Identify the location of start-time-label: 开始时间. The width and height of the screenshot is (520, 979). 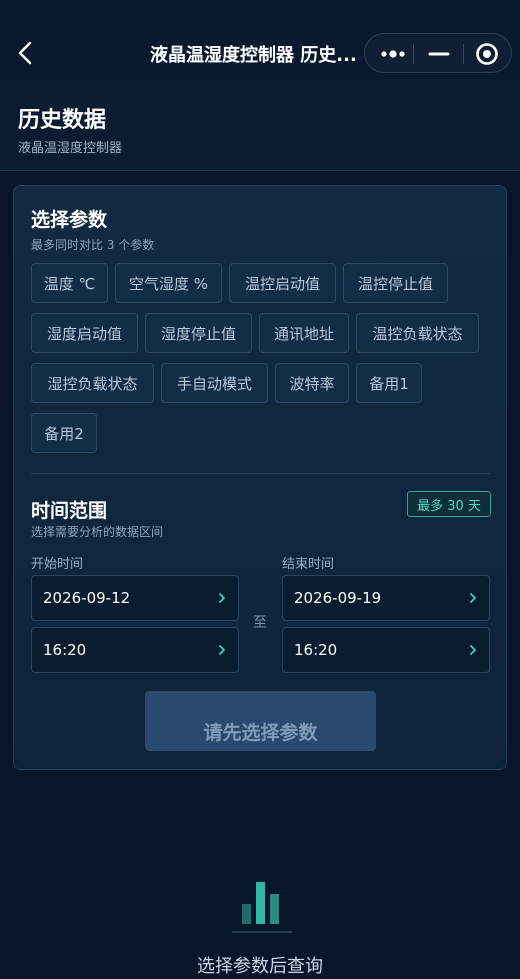
(57, 564).